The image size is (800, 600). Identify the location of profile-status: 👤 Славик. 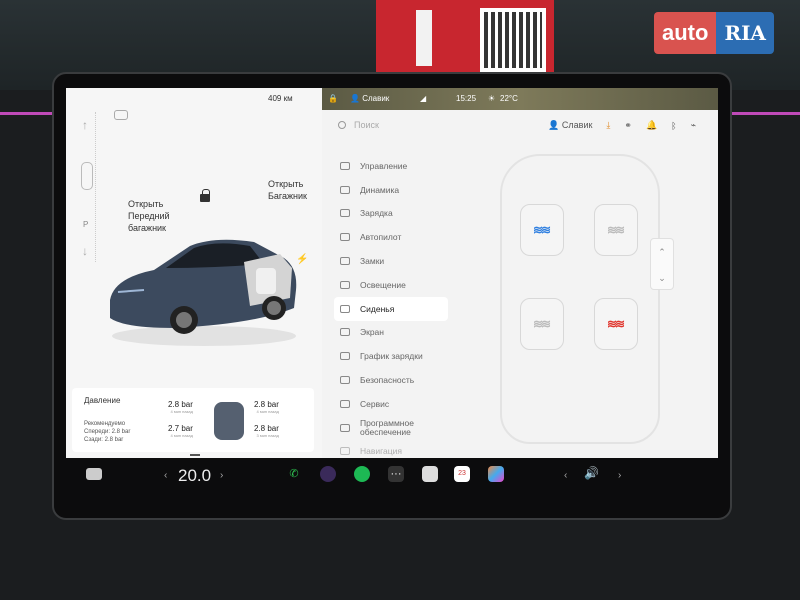
(369, 98).